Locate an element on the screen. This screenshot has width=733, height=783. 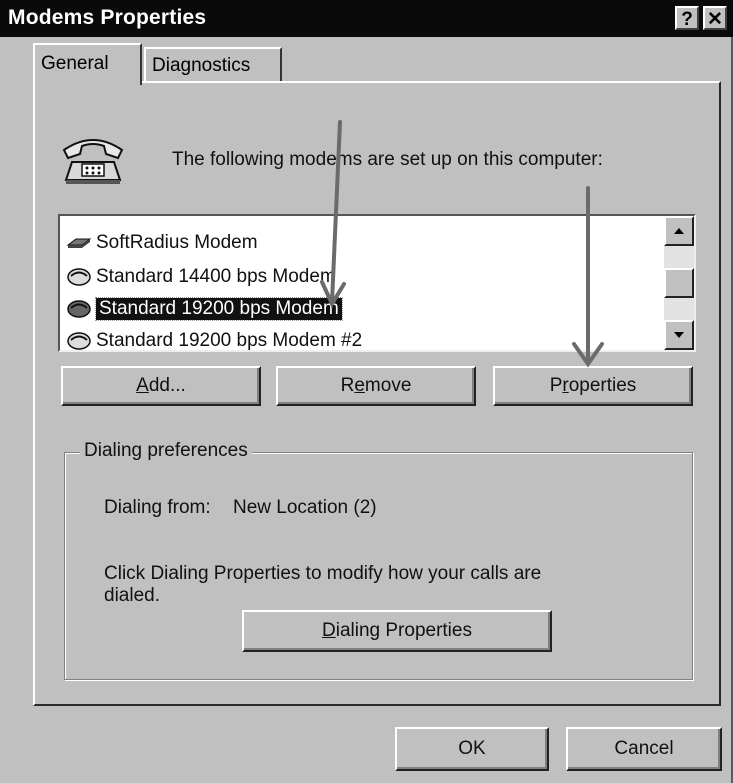
tab-diagnostics: Diagnostics is located at coordinates (213, 65).